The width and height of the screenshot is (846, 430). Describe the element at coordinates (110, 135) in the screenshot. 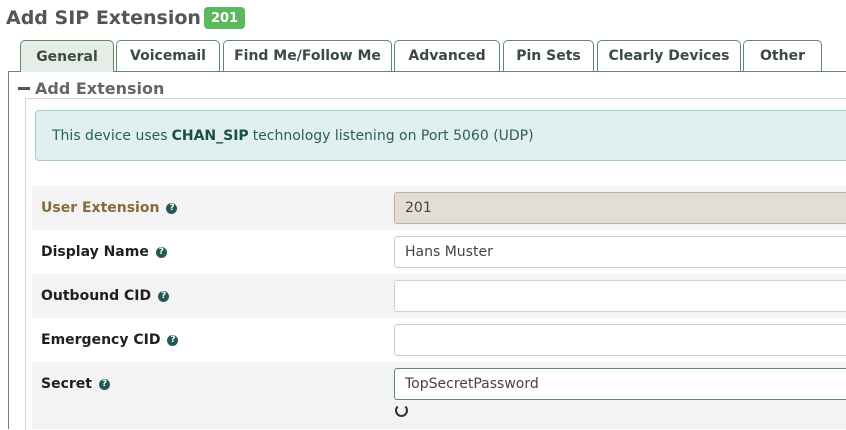

I see `alert-prefix: This device uses` at that location.